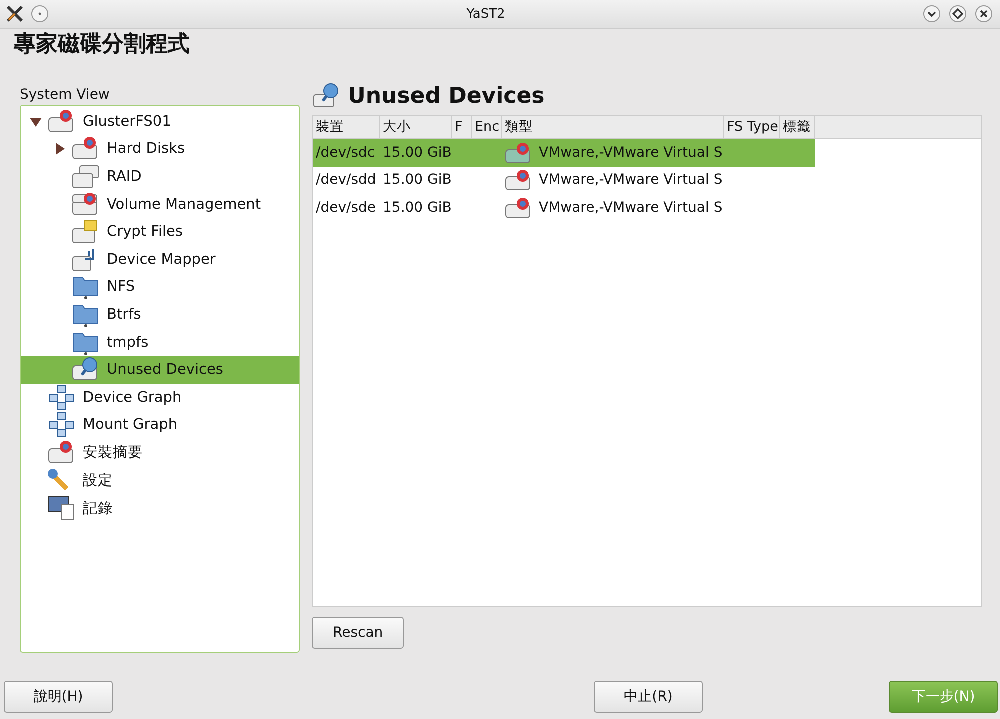 The width and height of the screenshot is (1000, 719). Describe the element at coordinates (346, 208) in the screenshot. I see `table-cell-text: /dev/sde` at that location.